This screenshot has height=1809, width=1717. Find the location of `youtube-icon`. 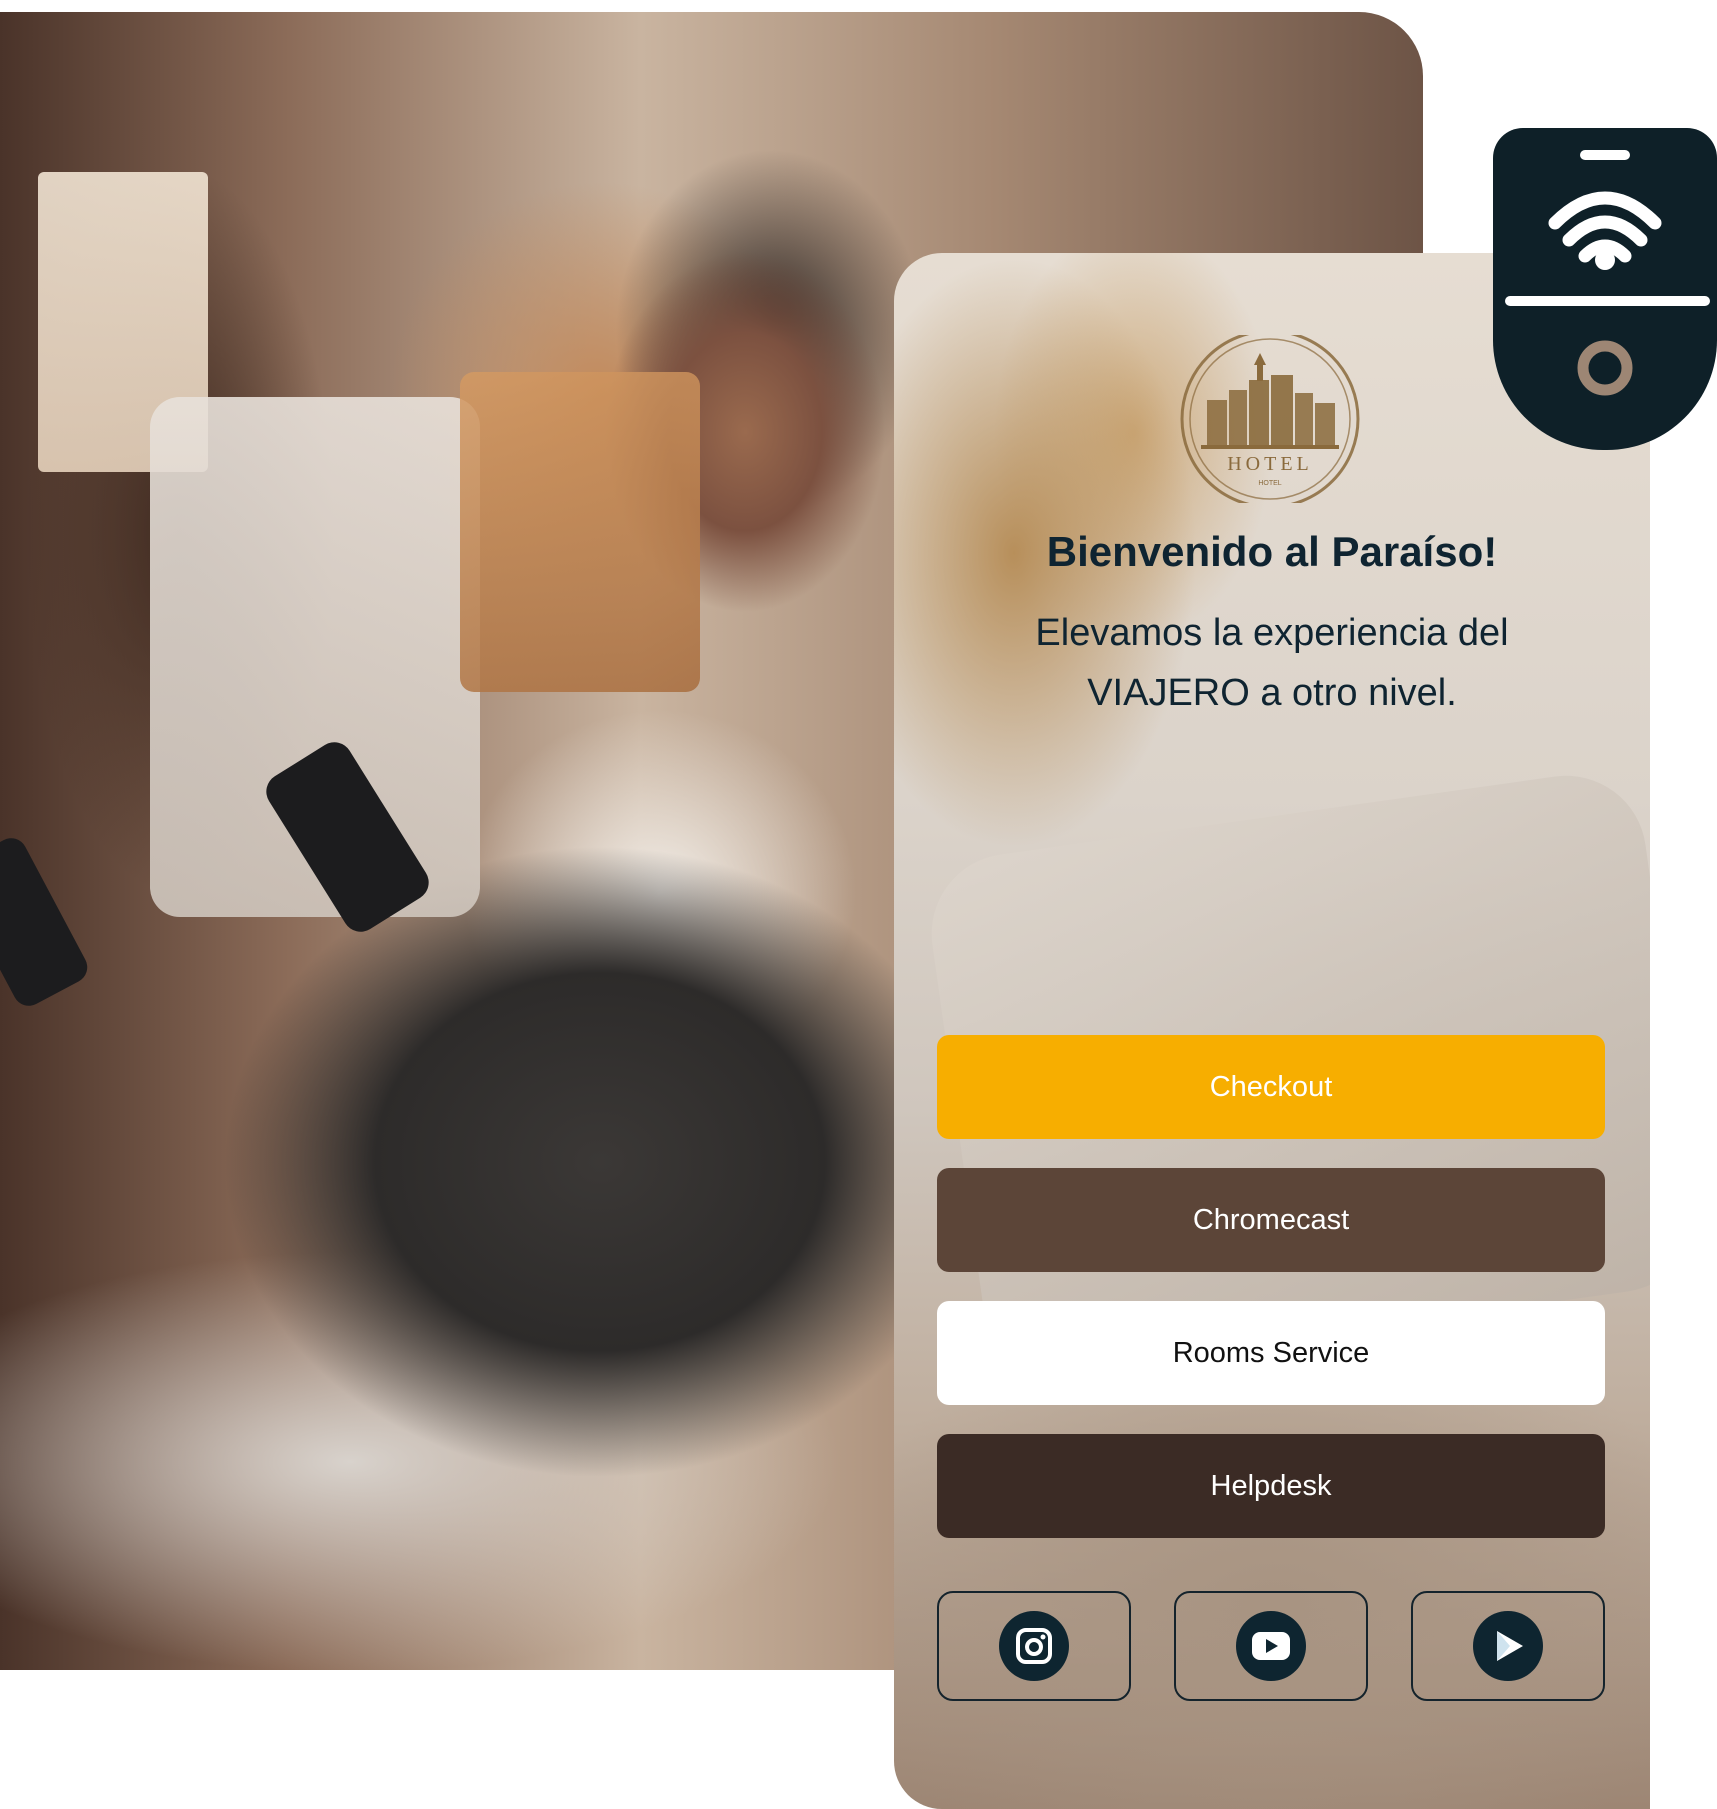

youtube-icon is located at coordinates (1271, 1646).